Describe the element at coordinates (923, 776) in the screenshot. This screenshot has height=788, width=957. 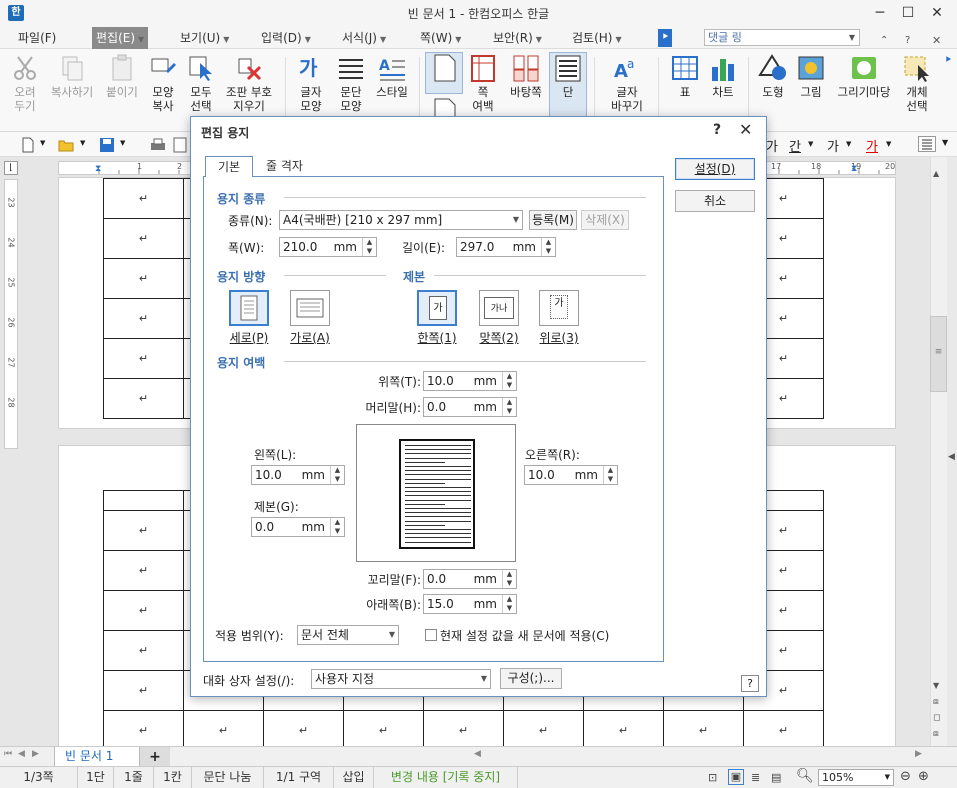
I see `zoom-in-icon: ⊕` at that location.